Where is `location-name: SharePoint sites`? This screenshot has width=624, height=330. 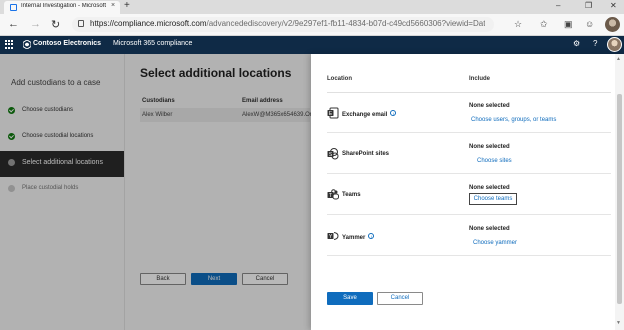
location-name: SharePoint sites is located at coordinates (366, 154).